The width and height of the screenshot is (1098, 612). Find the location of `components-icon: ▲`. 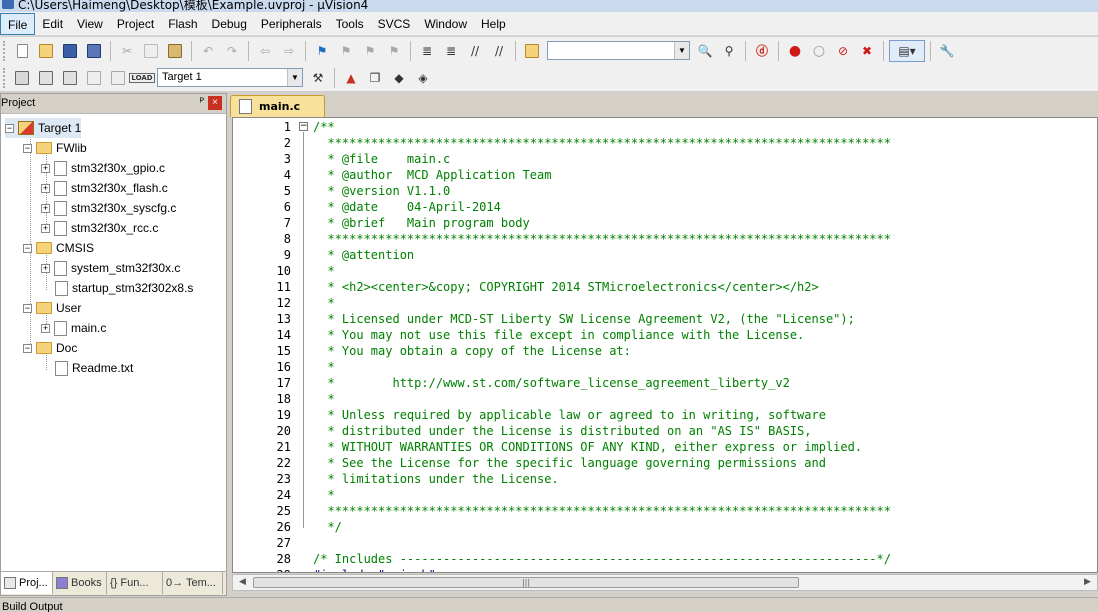

components-icon: ▲ is located at coordinates (351, 77).